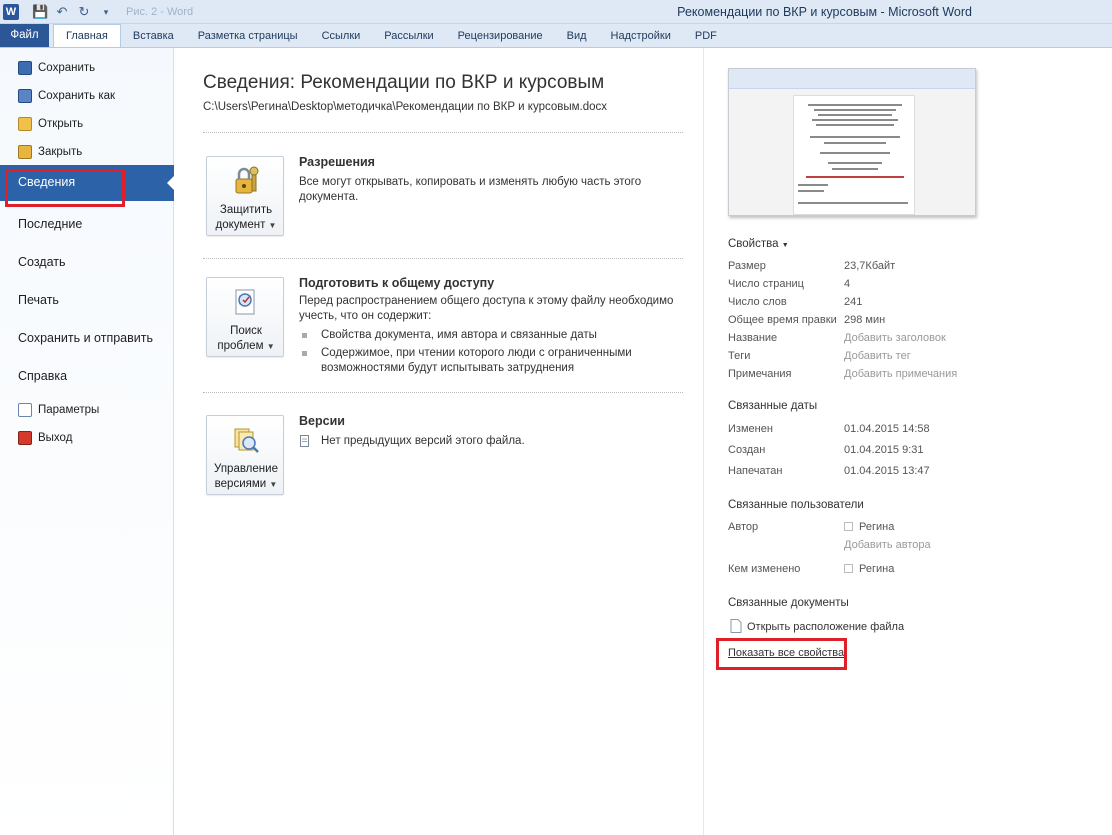  What do you see at coordinates (337, 162) in the screenshot?
I see `permissions-title: Разрешения` at bounding box center [337, 162].